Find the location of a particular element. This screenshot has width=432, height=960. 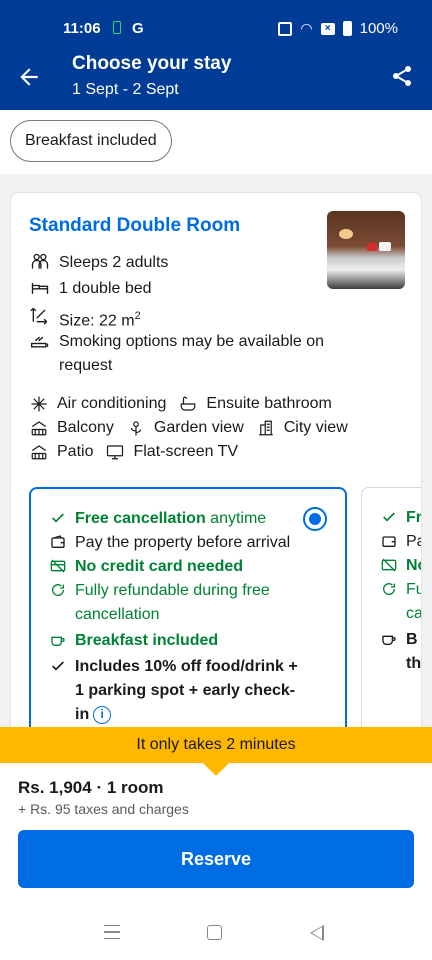

feature-sleeps: Sleeps 2 adults is located at coordinates (98, 263).